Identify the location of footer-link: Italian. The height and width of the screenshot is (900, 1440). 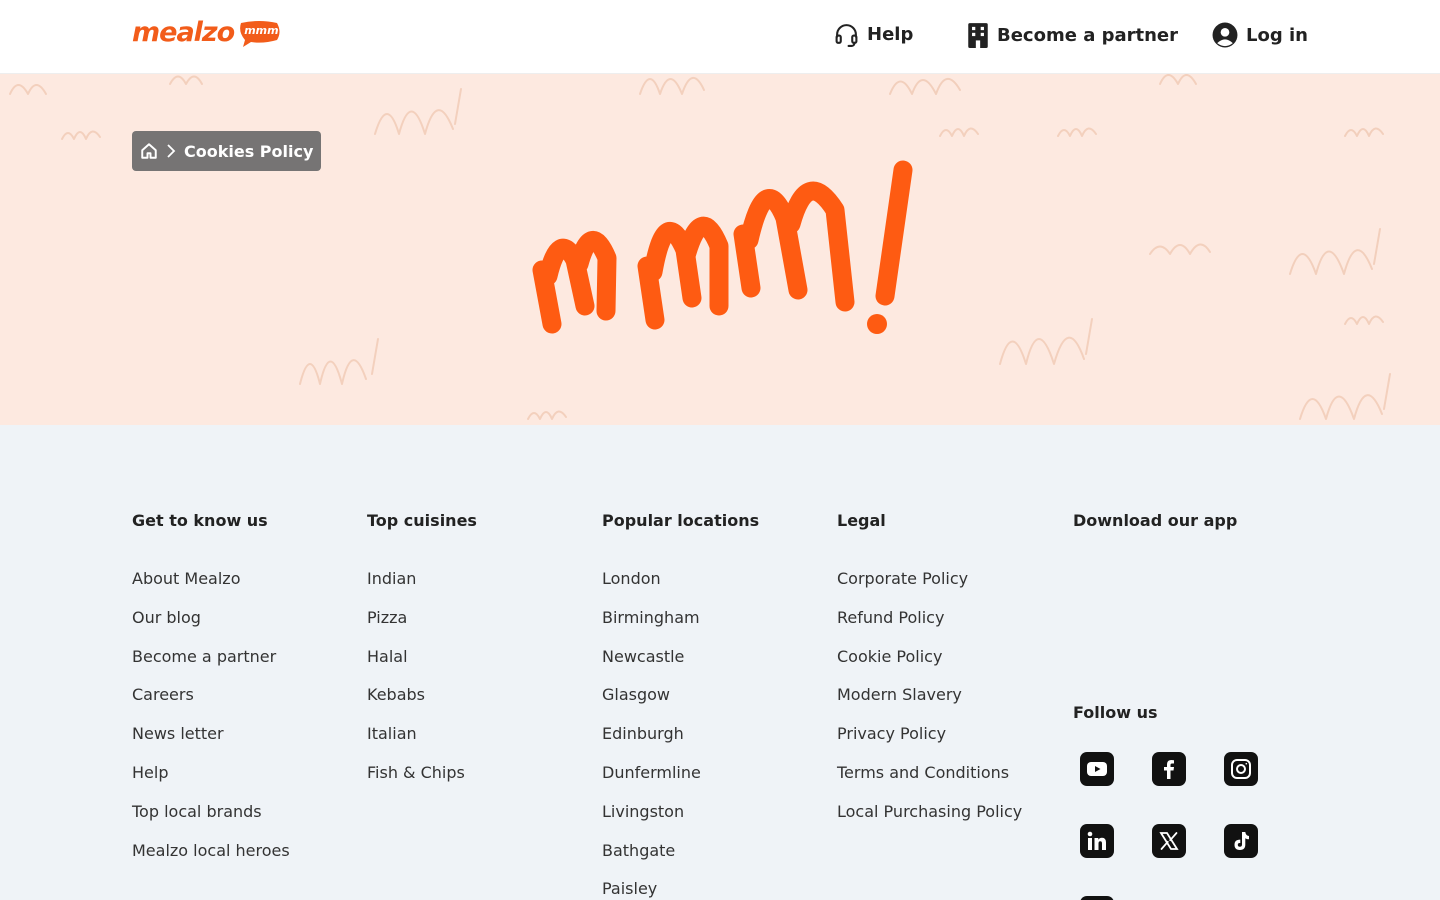
(422, 743).